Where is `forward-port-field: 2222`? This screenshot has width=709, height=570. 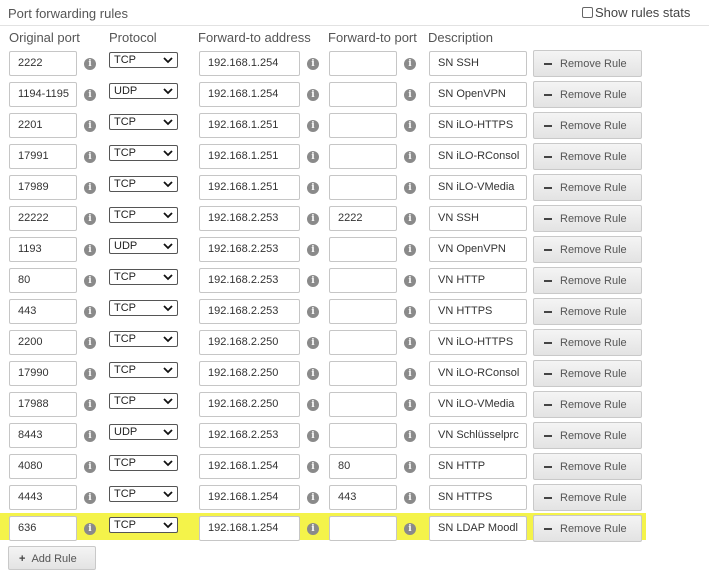 forward-port-field: 2222 is located at coordinates (363, 218).